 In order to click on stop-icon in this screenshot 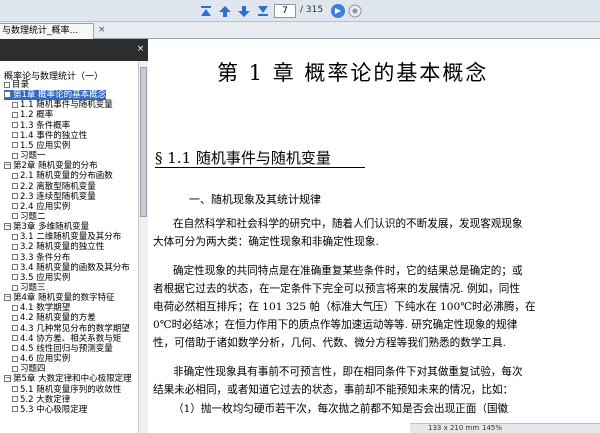, I will do `click(355, 11)`.